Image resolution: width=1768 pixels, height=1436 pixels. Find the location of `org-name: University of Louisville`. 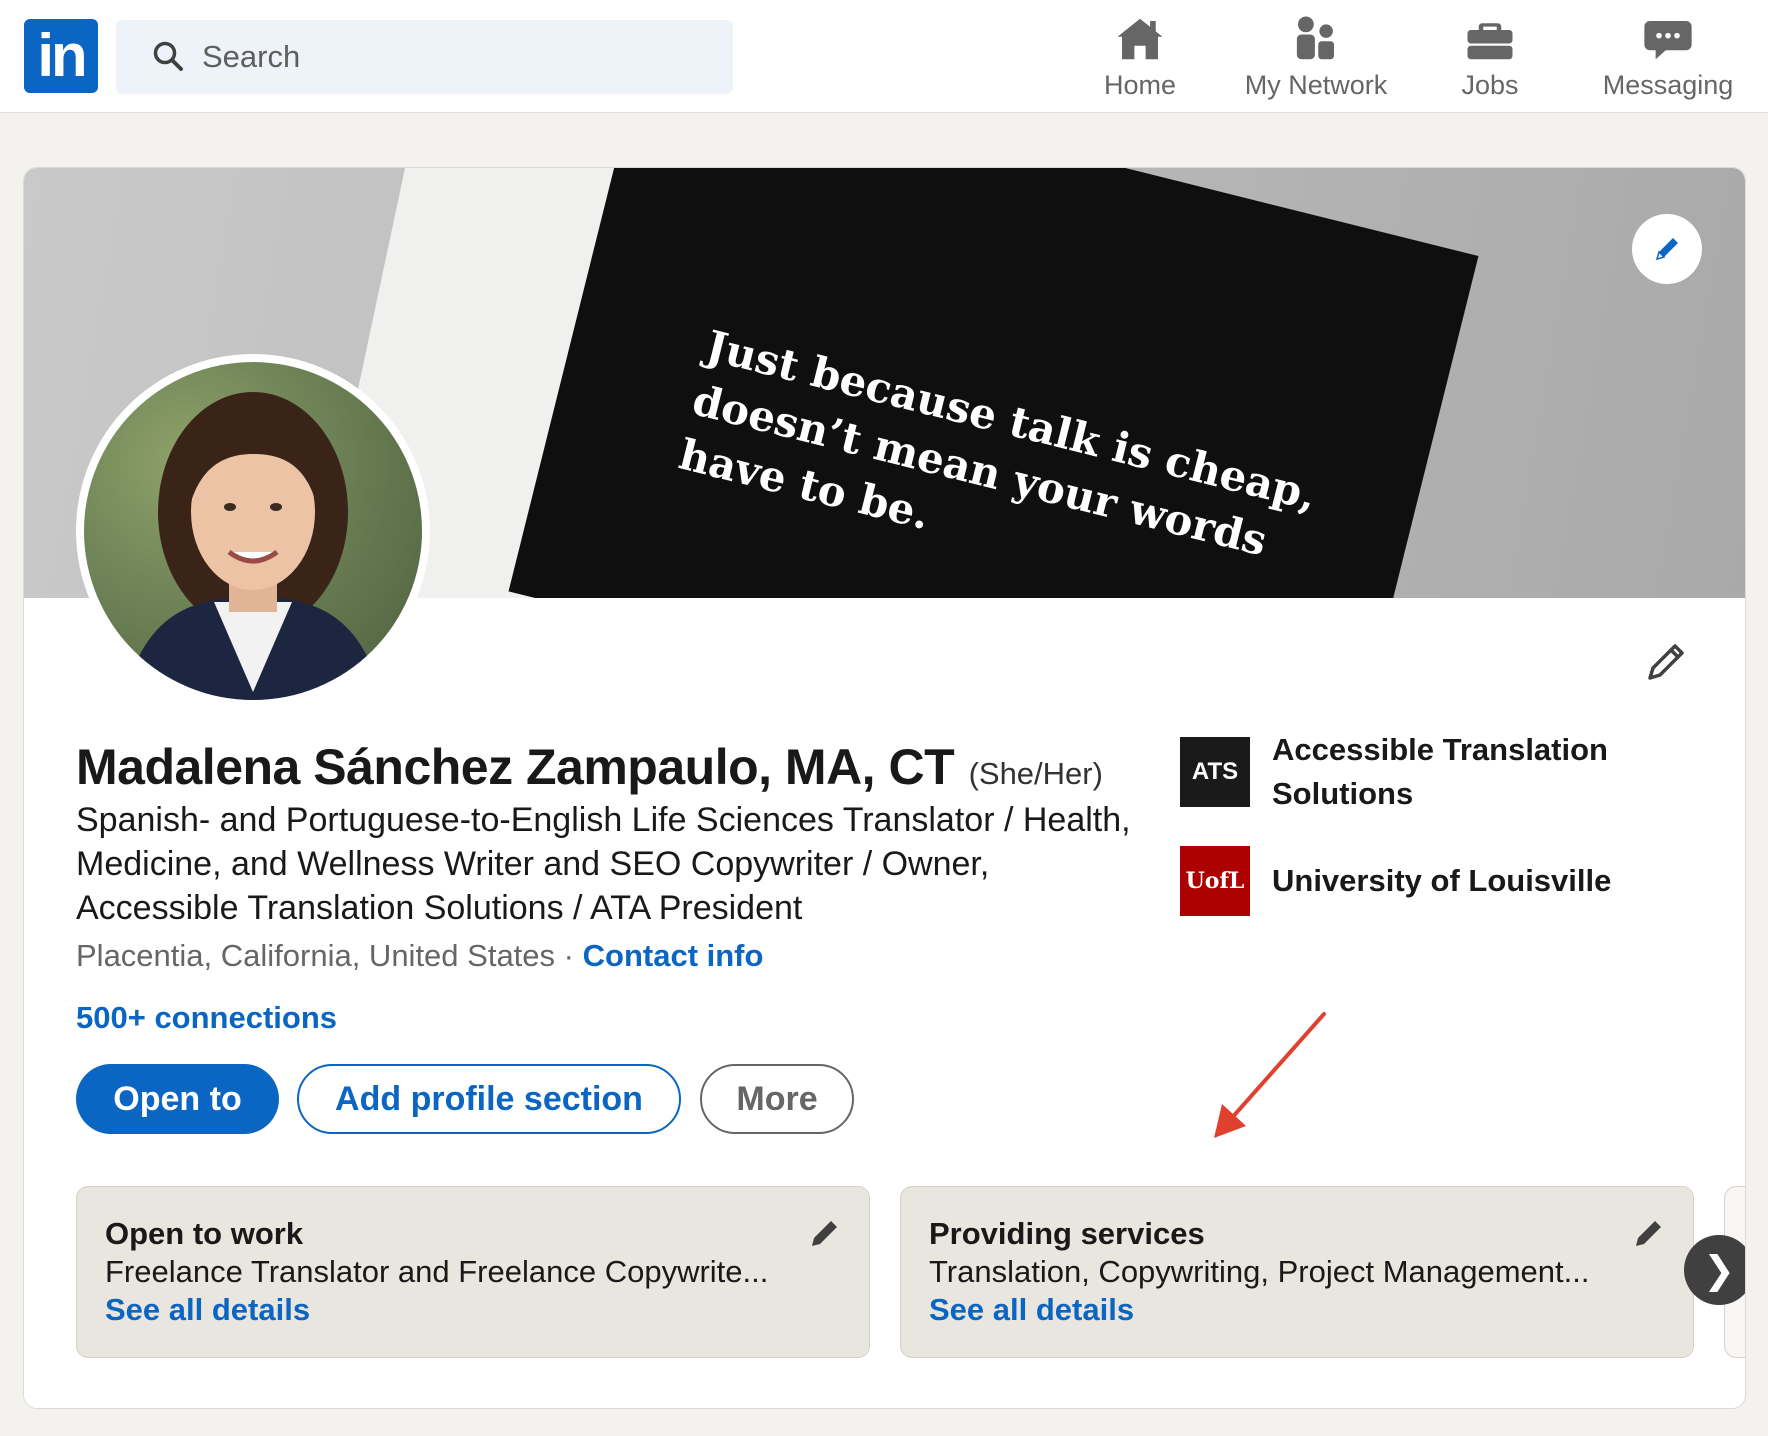

org-name: University of Louisville is located at coordinates (1442, 880).